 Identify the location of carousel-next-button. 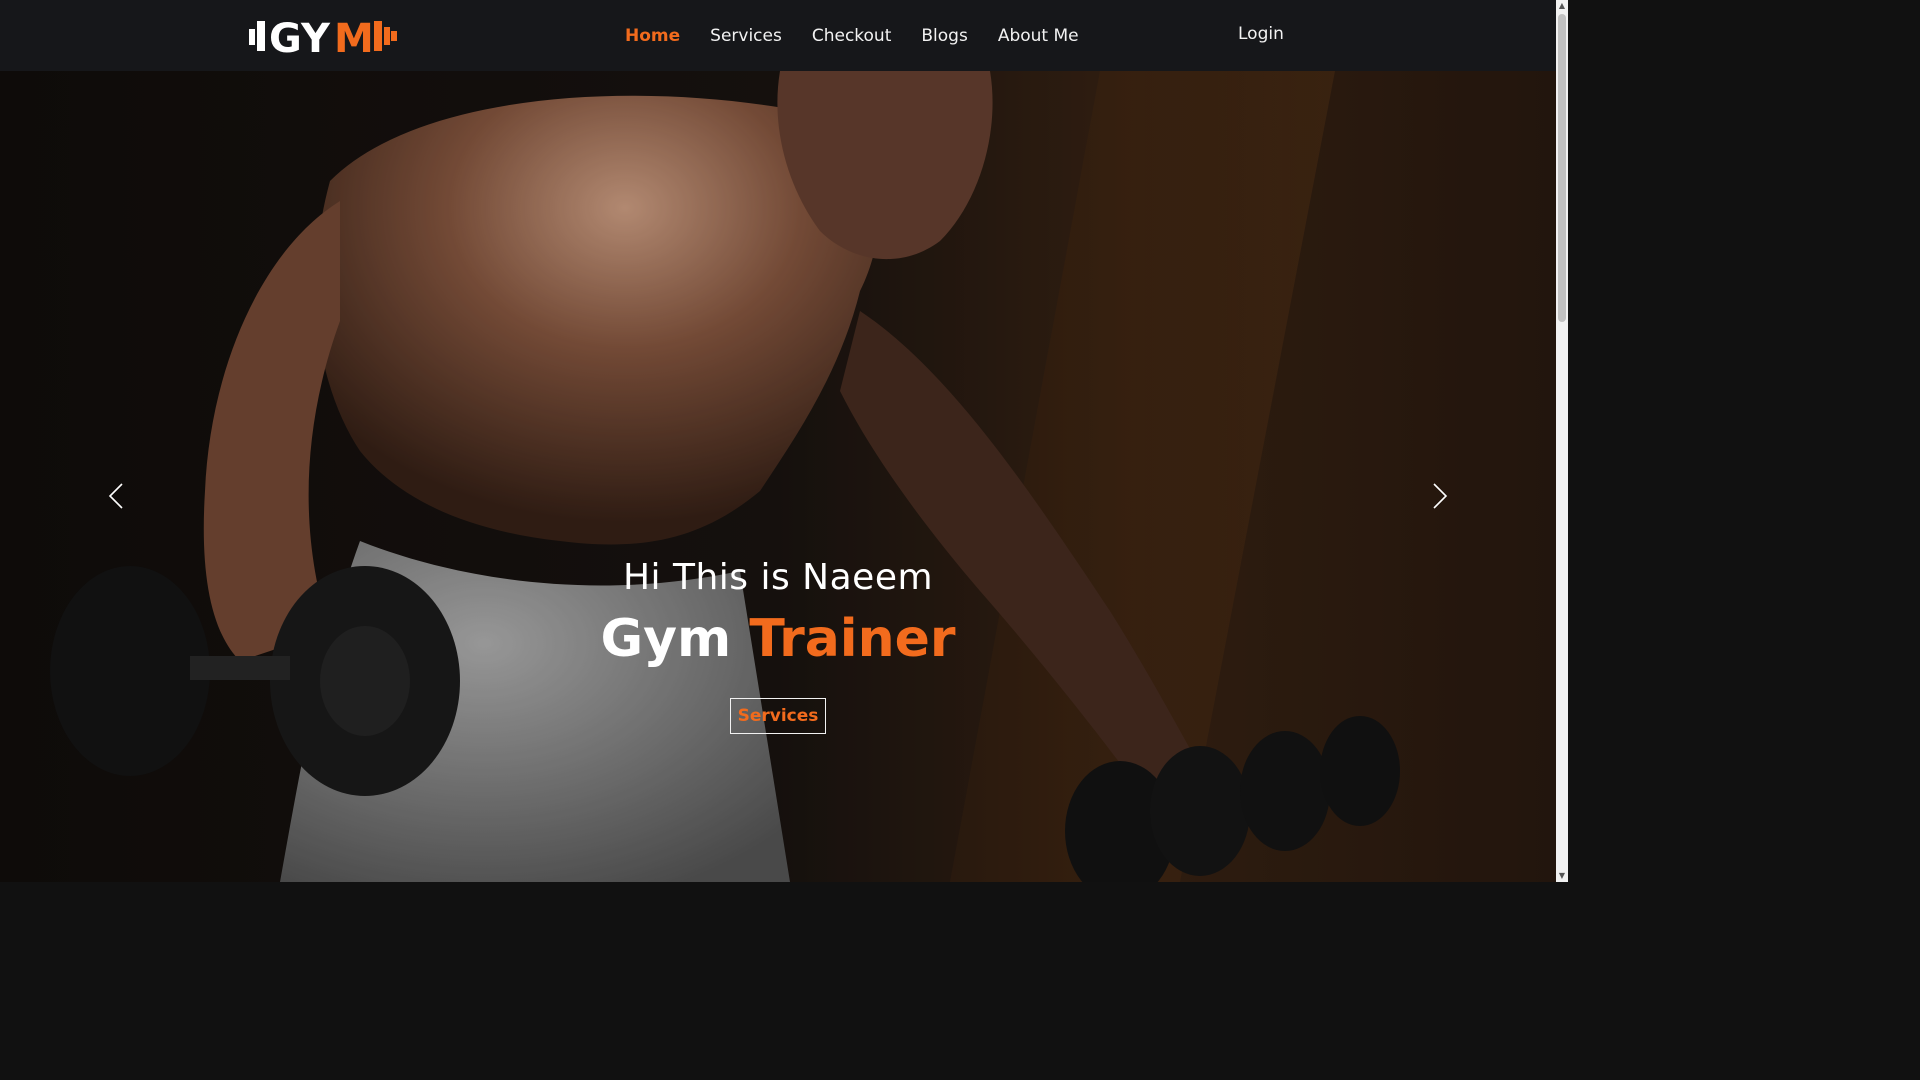
(1439, 496).